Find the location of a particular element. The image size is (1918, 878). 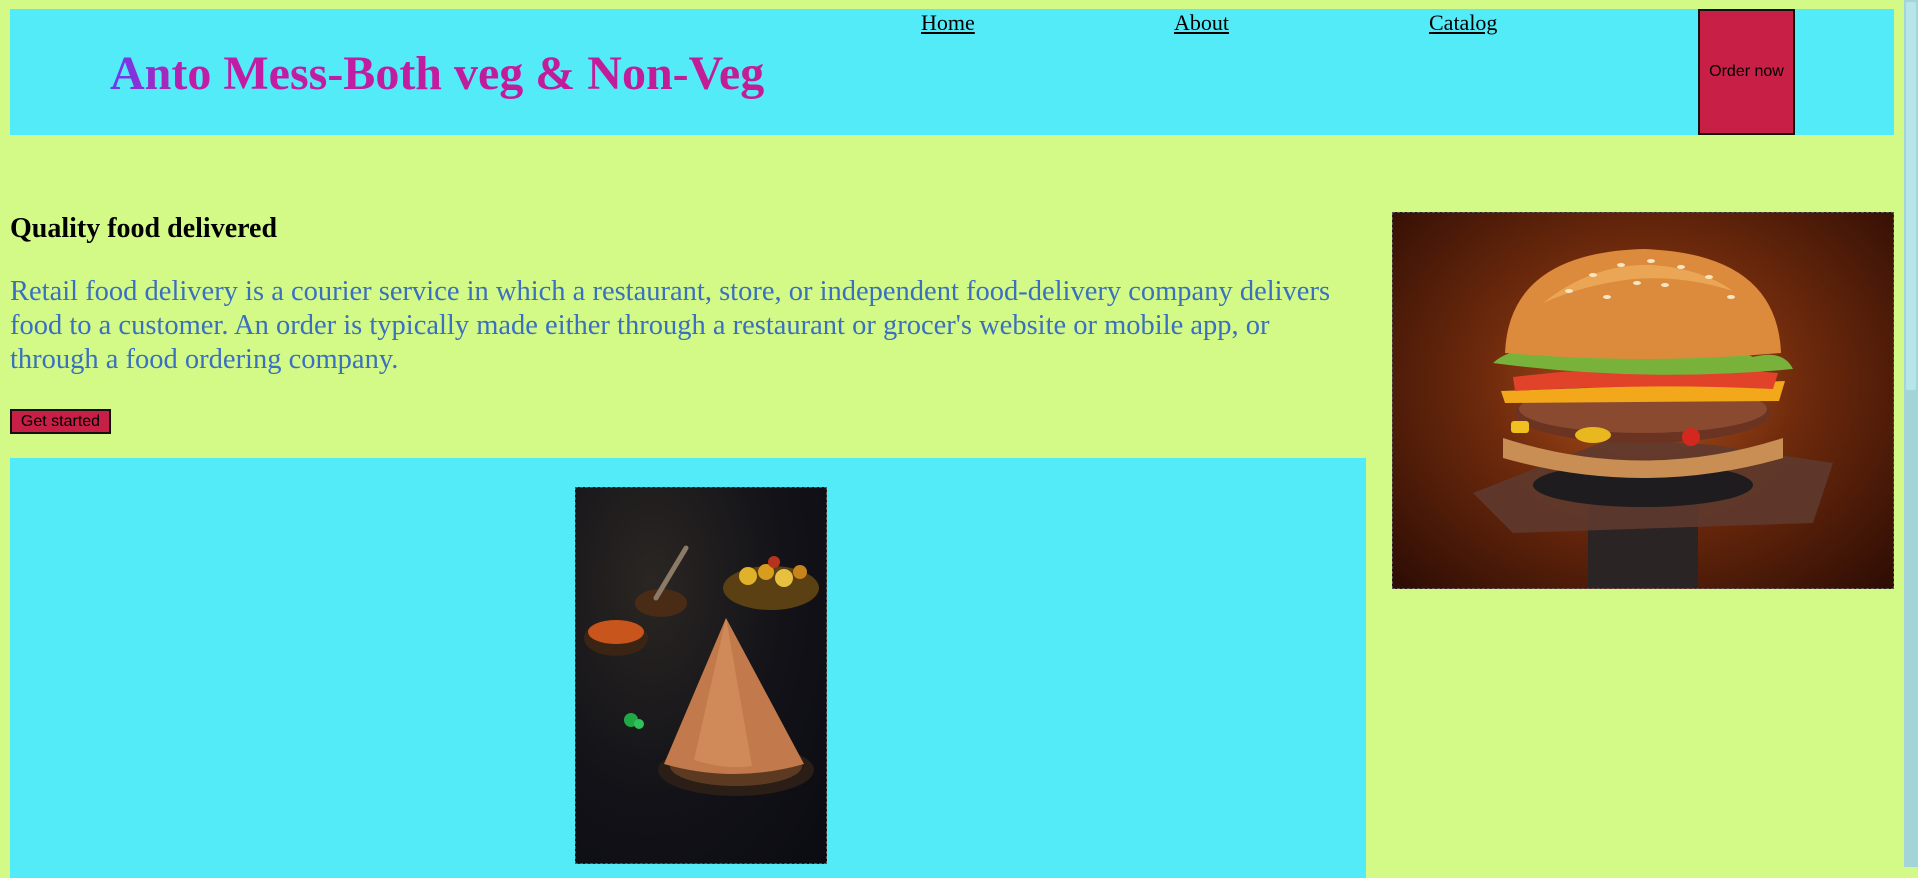

dosa-image is located at coordinates (701, 675).